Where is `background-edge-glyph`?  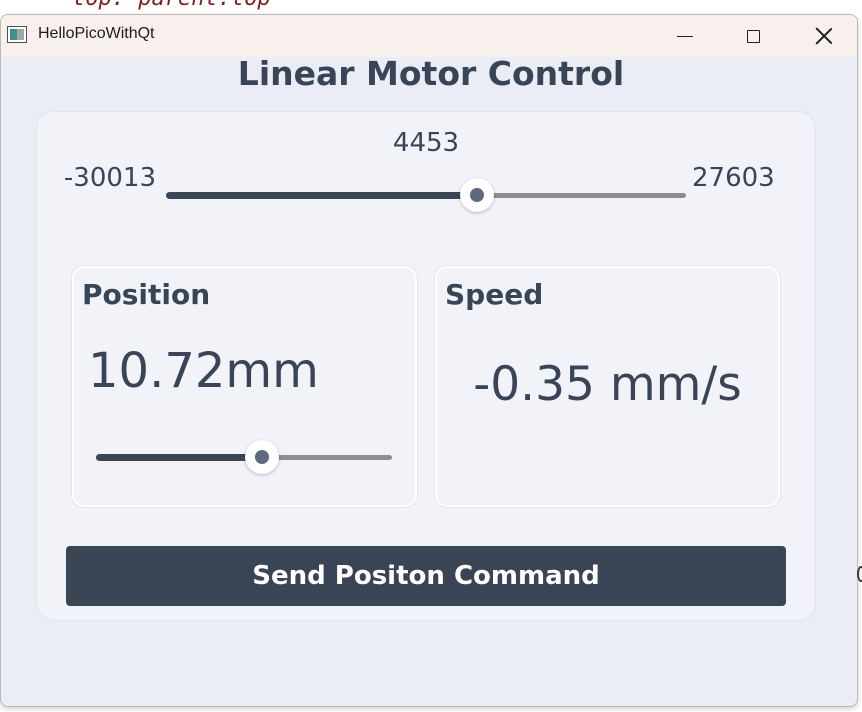 background-edge-glyph is located at coordinates (859, 574).